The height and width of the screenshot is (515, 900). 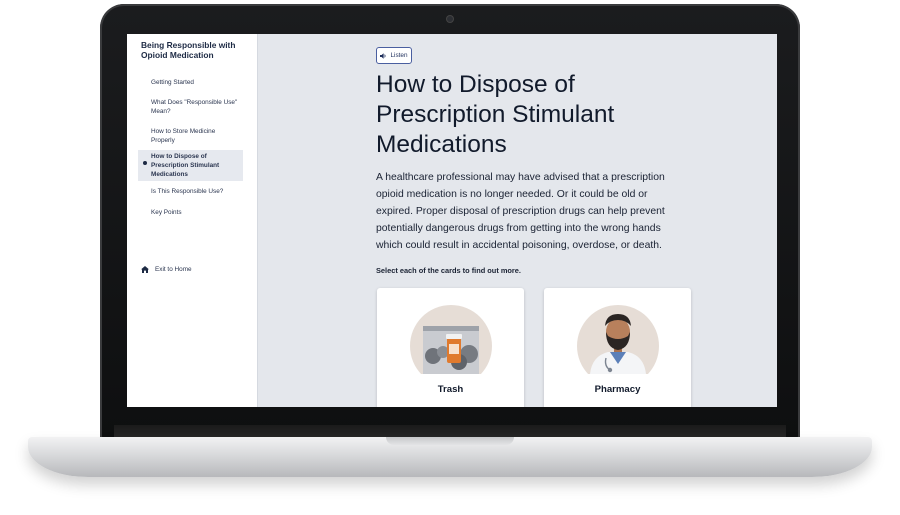 I want to click on pharmacist-illustration, so click(x=618, y=339).